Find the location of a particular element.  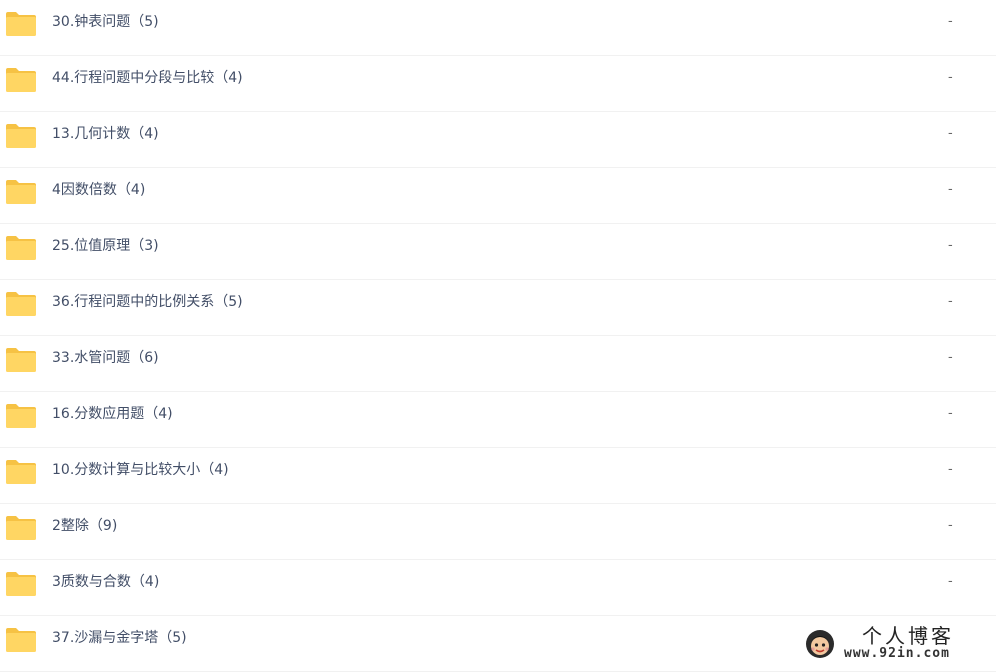

list-item: 44.行程问题中分段与比较（4) - is located at coordinates (498, 84).